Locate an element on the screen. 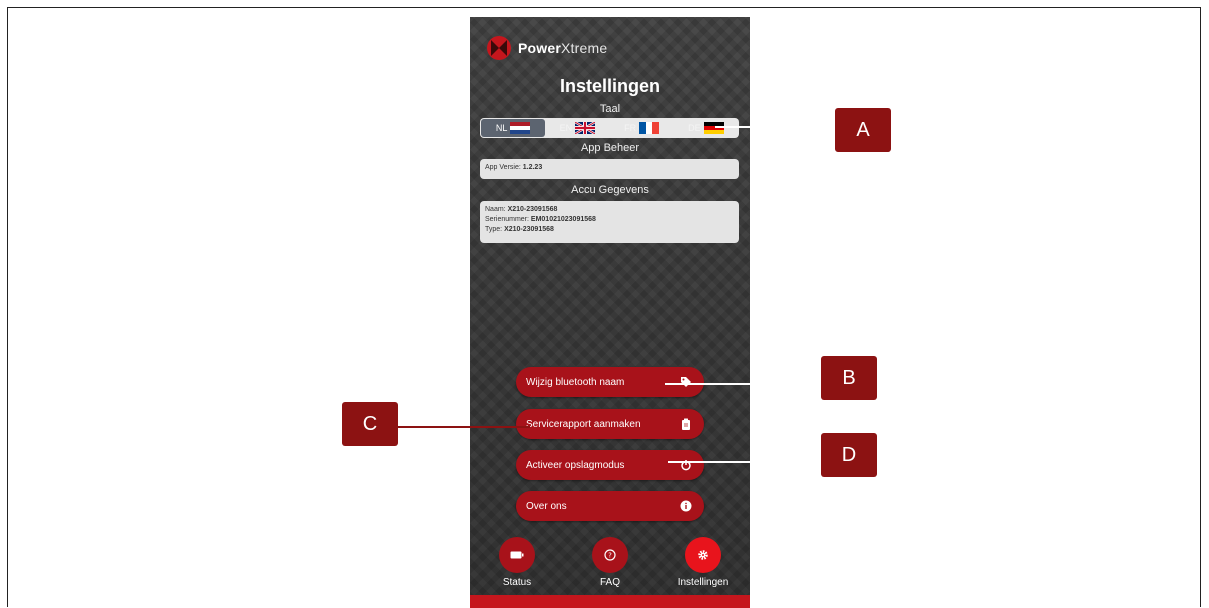 The image size is (1209, 608). language-option-nl: NL is located at coordinates (513, 128).